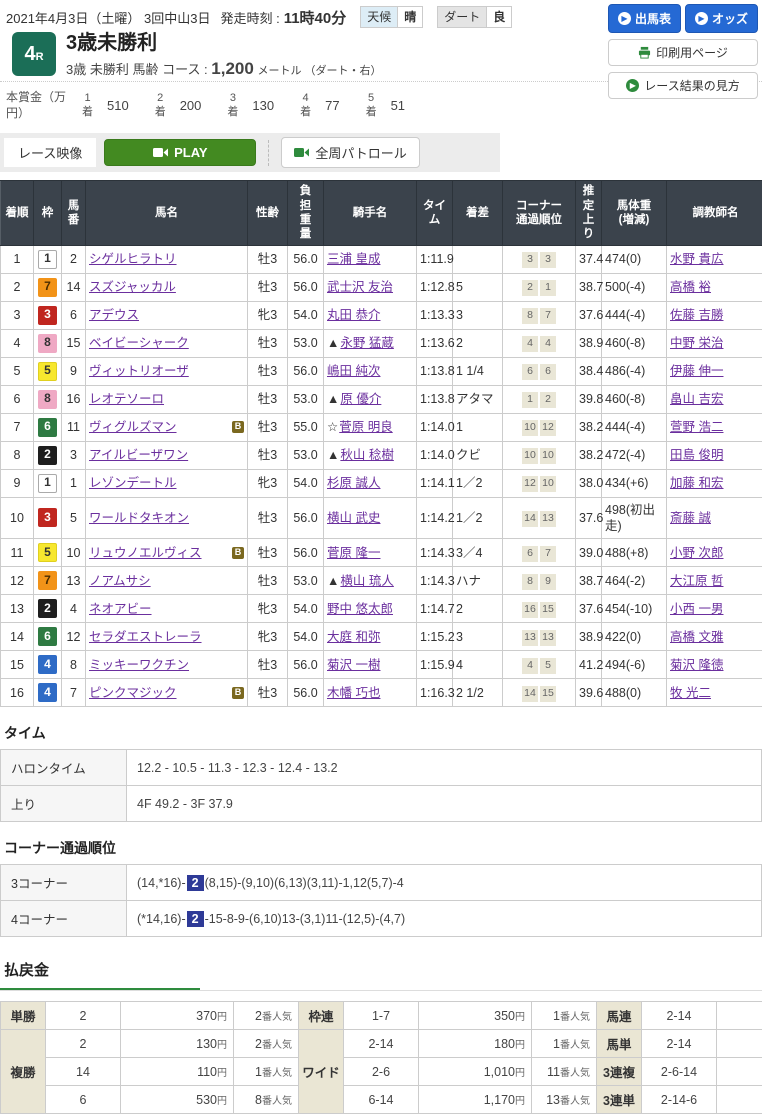 This screenshot has width=762, height=1114. Describe the element at coordinates (74, 483) in the screenshot. I see `horse-number: 1` at that location.